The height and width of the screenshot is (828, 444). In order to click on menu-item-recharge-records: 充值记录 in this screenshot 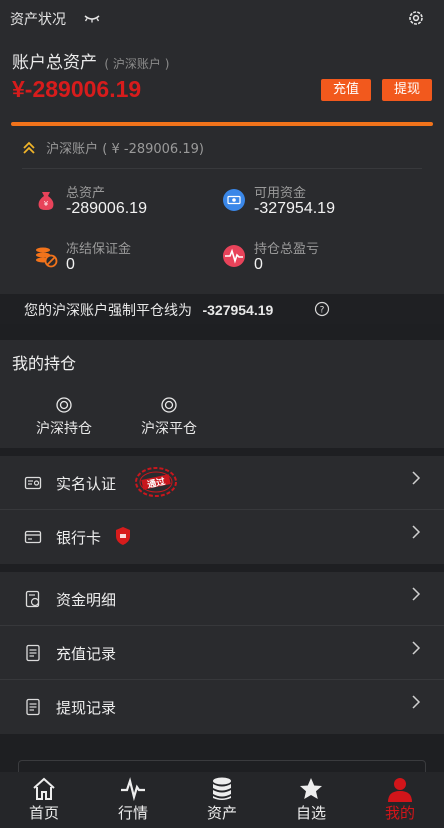, I will do `click(222, 653)`.